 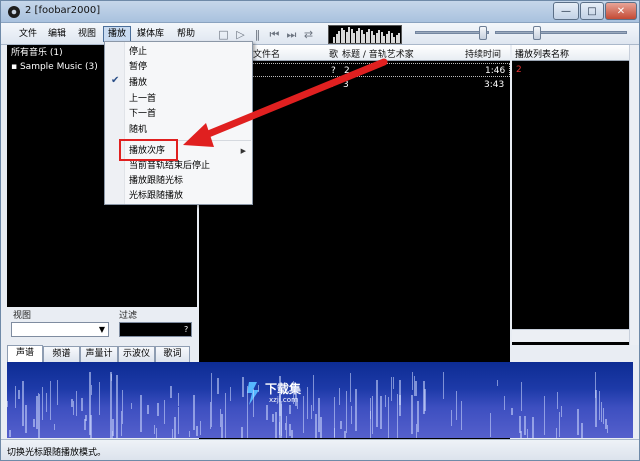 What do you see at coordinates (257, 34) in the screenshot?
I see `pause-icon: ‖` at bounding box center [257, 34].